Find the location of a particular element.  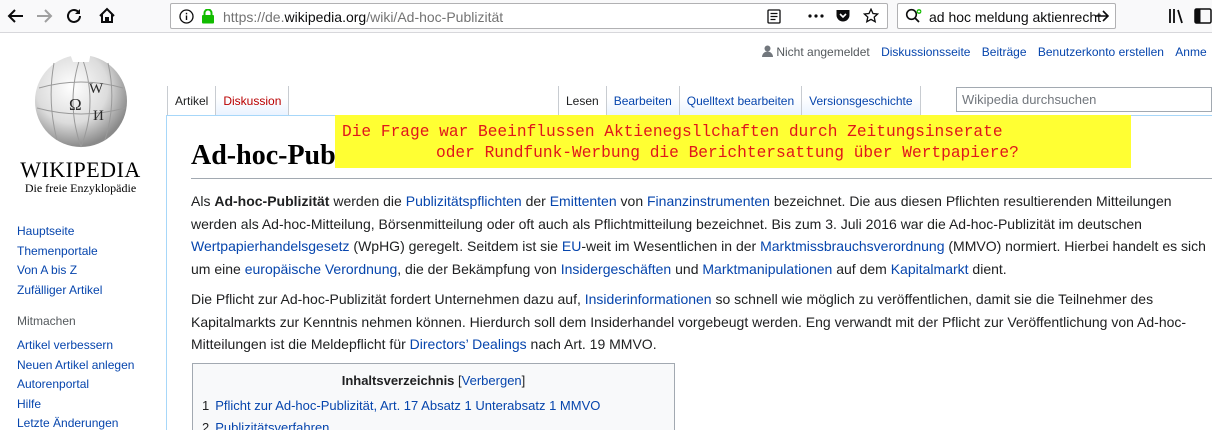

toc-heading: Inhaltsverzeichnis [Verbergen] is located at coordinates (433, 380).